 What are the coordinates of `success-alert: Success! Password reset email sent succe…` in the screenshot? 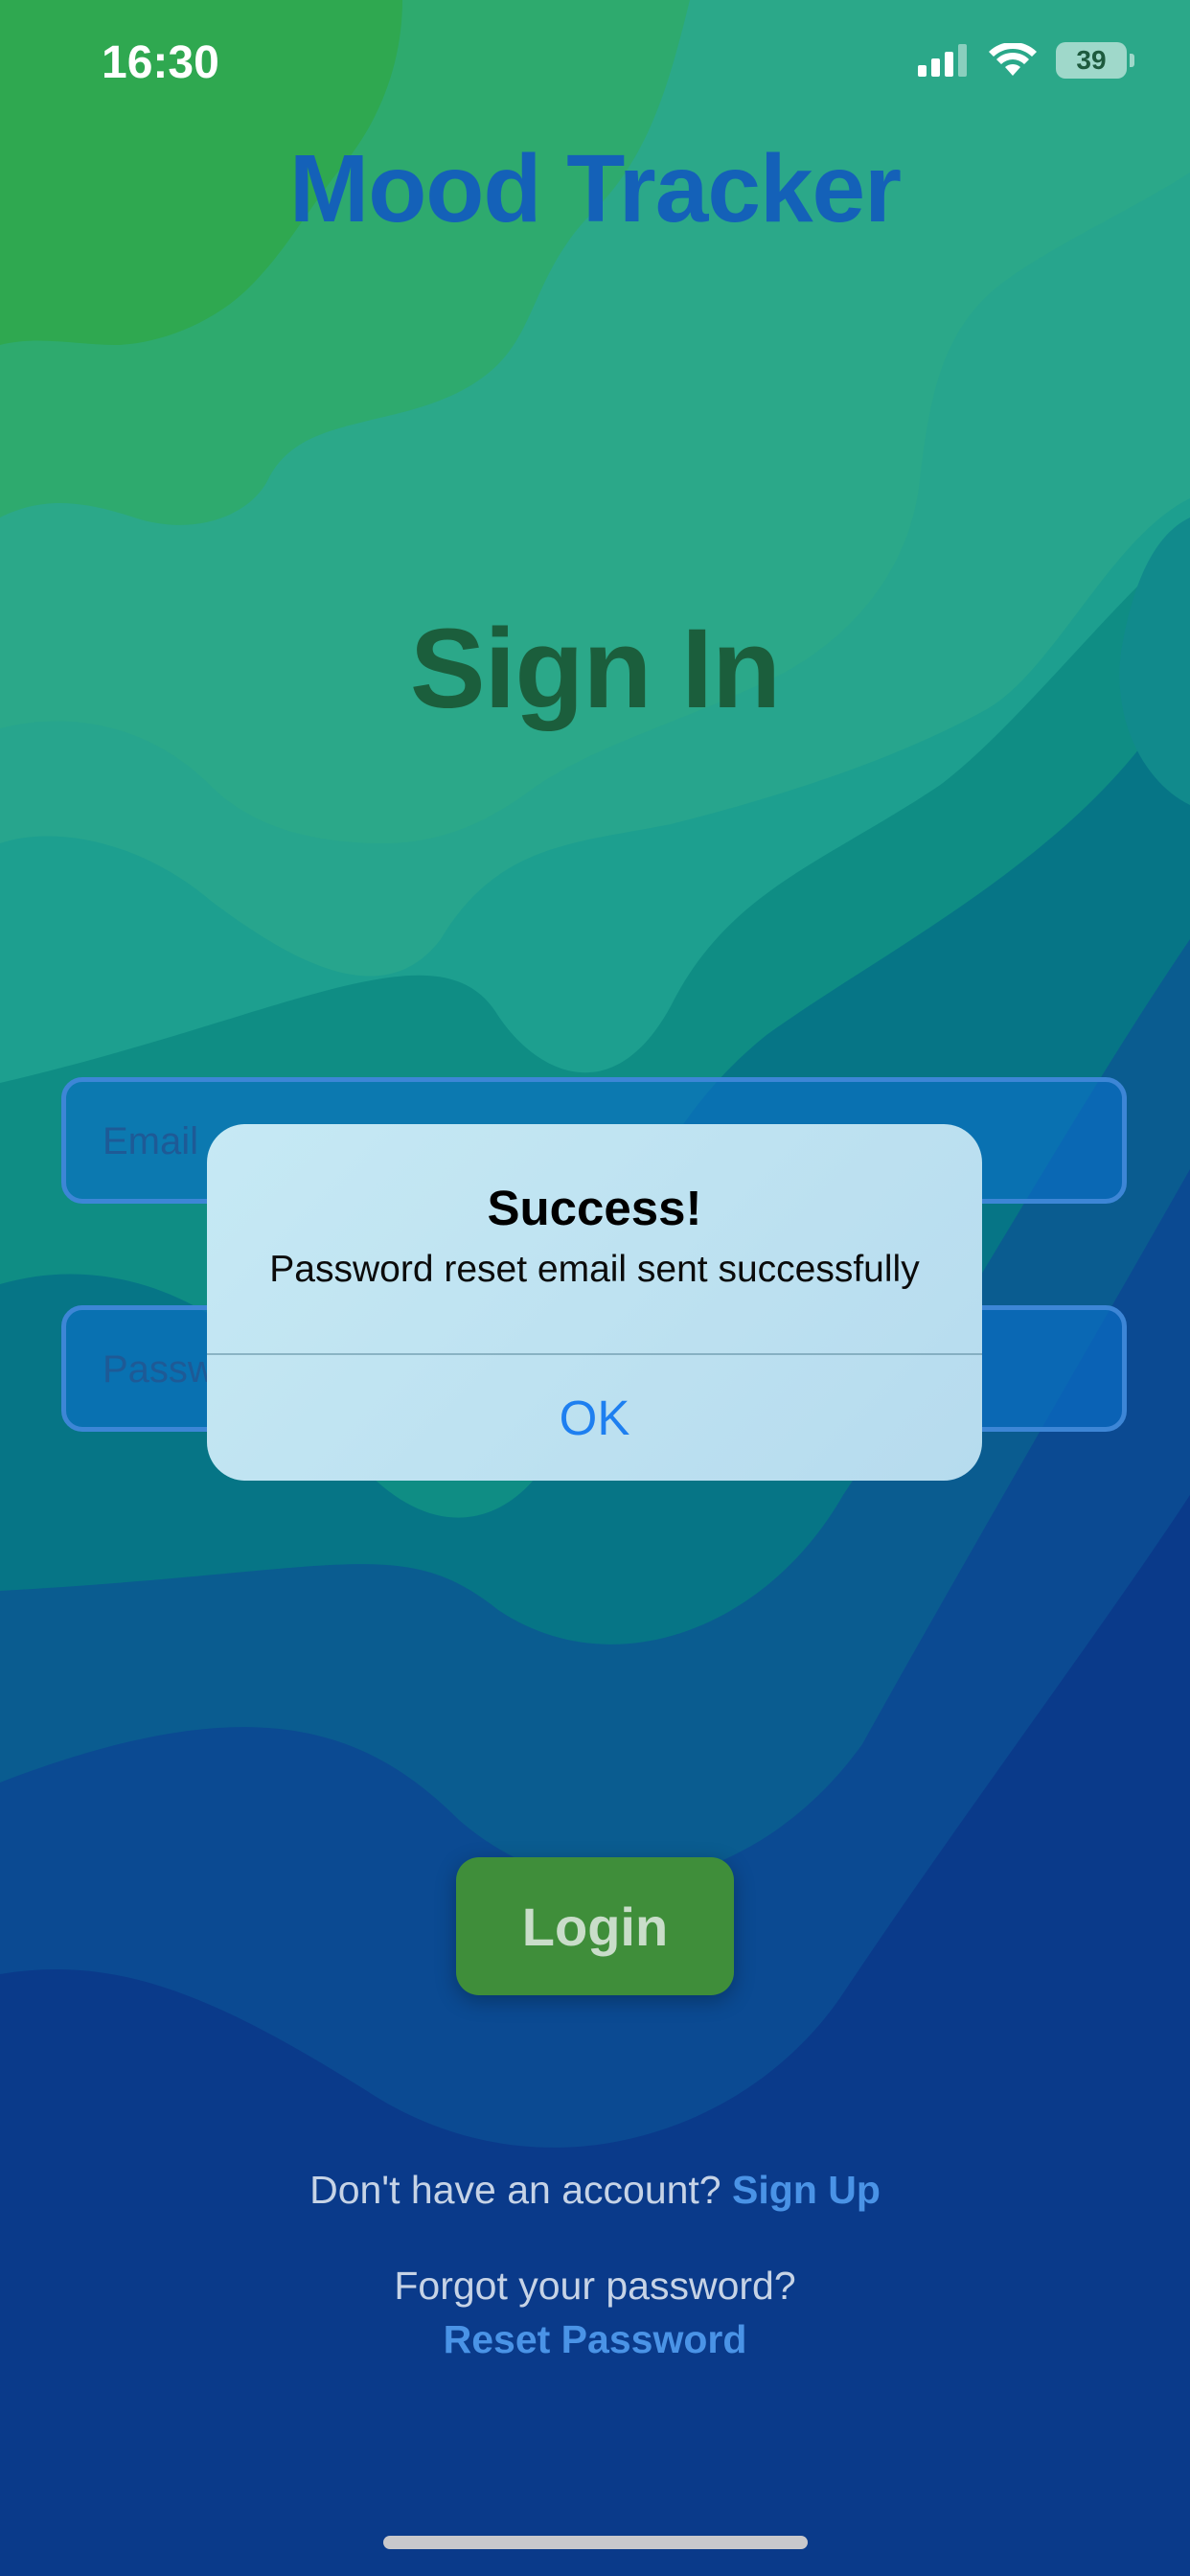 It's located at (594, 1302).